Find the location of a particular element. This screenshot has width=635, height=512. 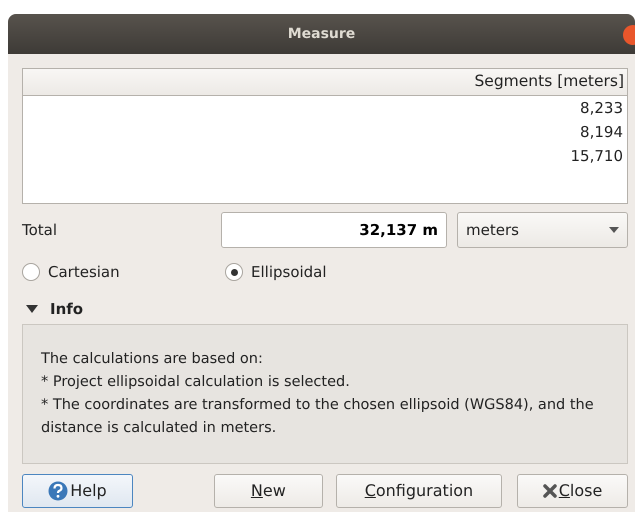

table-cell-text: 15,710 is located at coordinates (597, 157).